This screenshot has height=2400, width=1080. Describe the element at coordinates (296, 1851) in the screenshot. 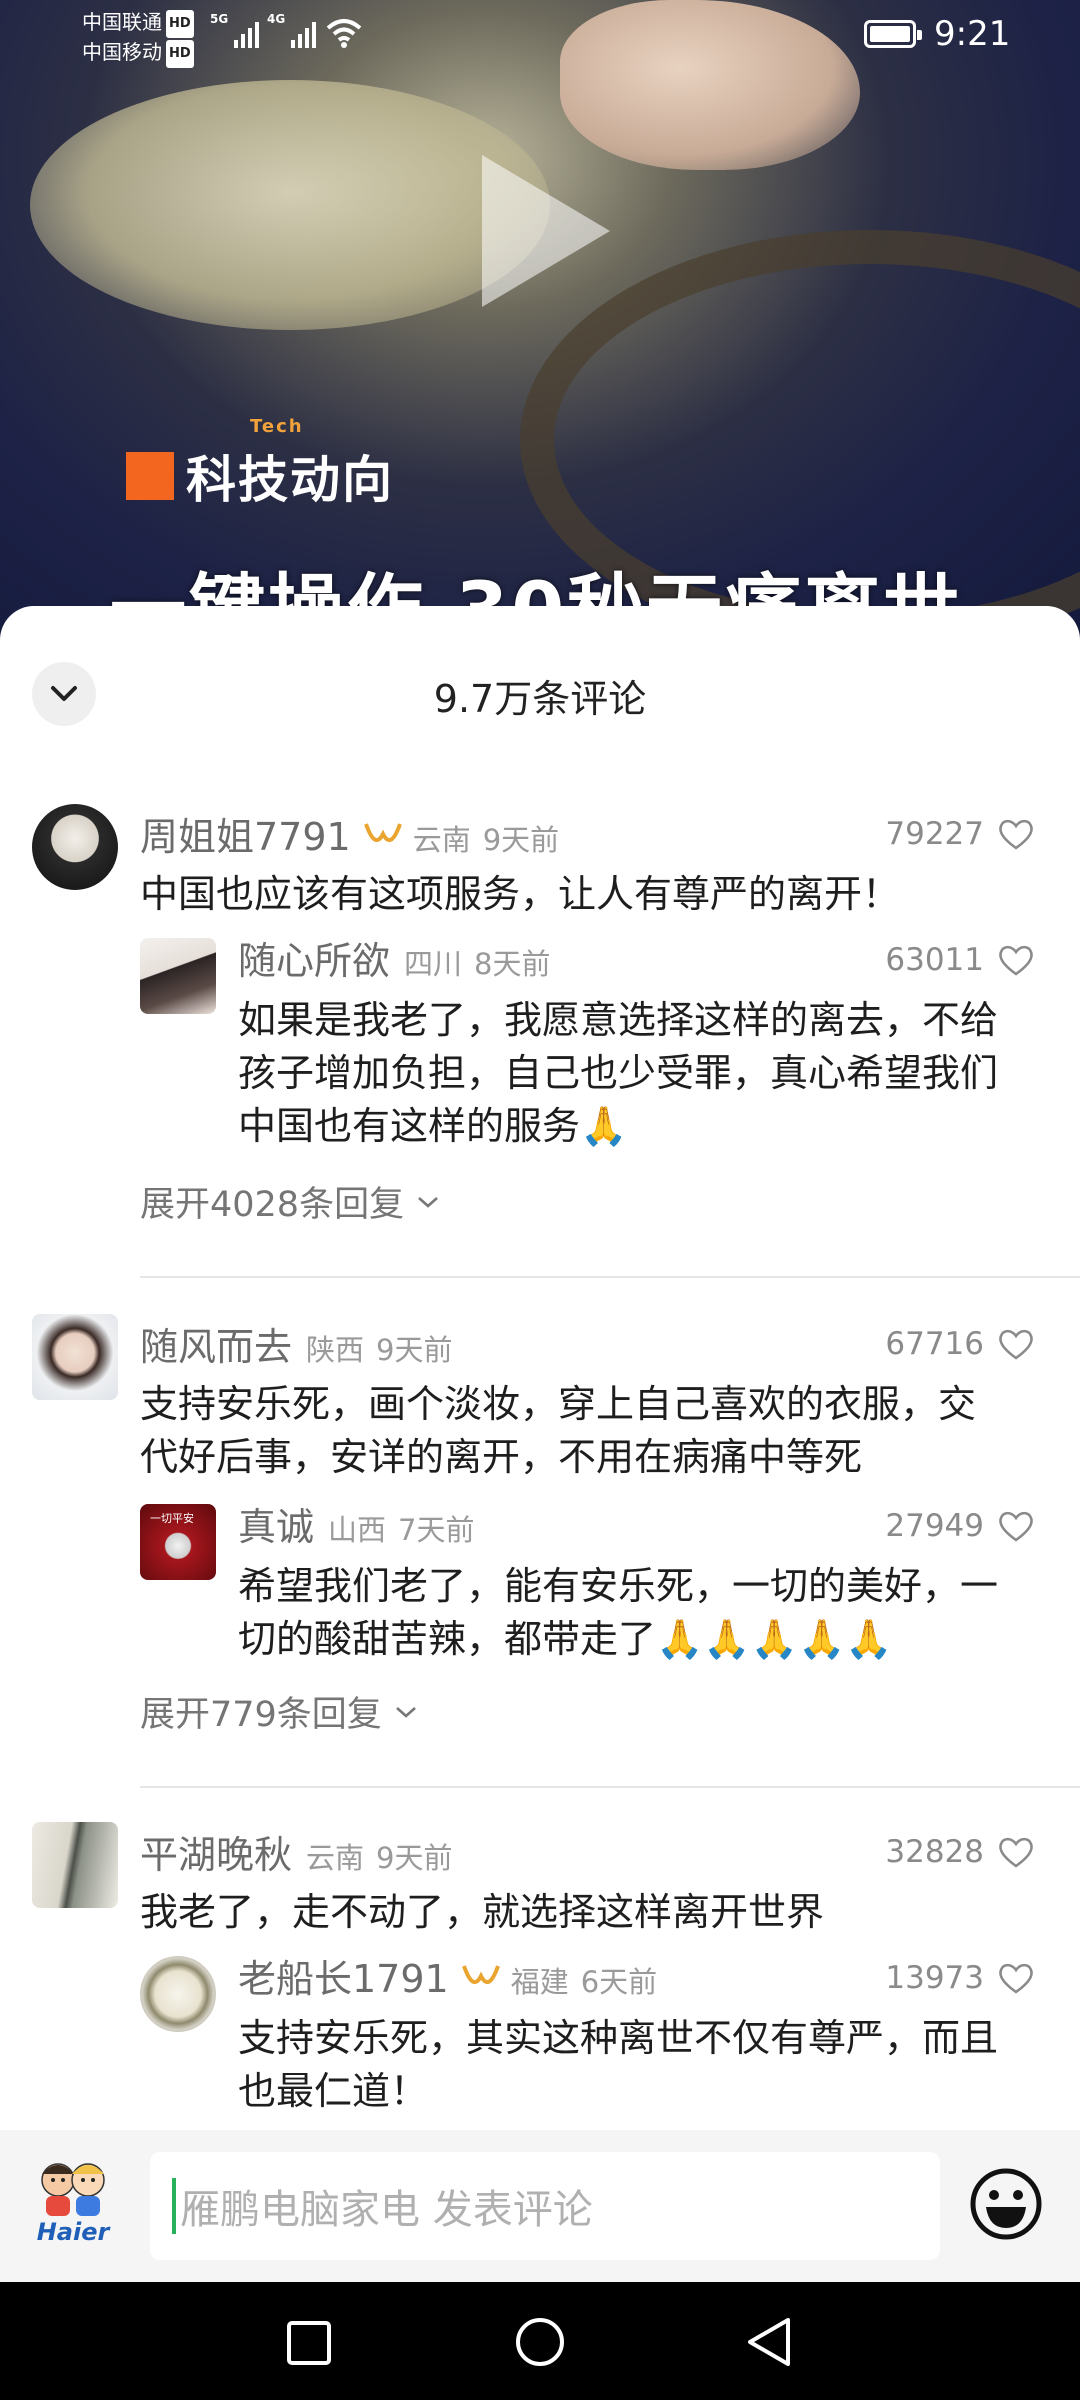

I see `comment-header: 平湖晚秋 云南 9天前` at that location.